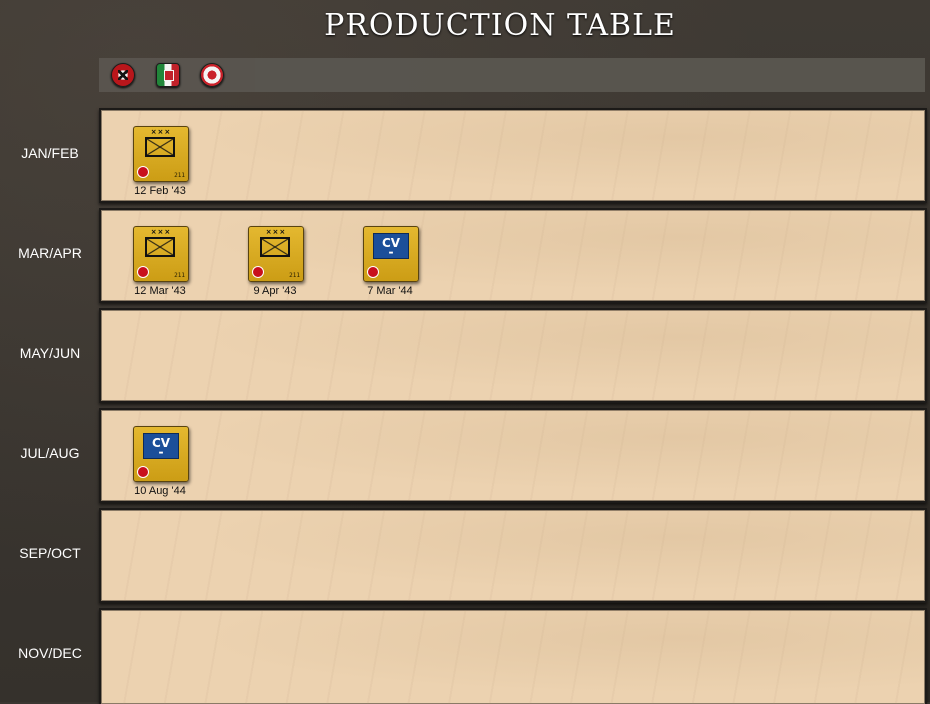 The width and height of the screenshot is (930, 704). What do you see at coordinates (513, 355) in the screenshot?
I see `row-panel-may-jun` at bounding box center [513, 355].